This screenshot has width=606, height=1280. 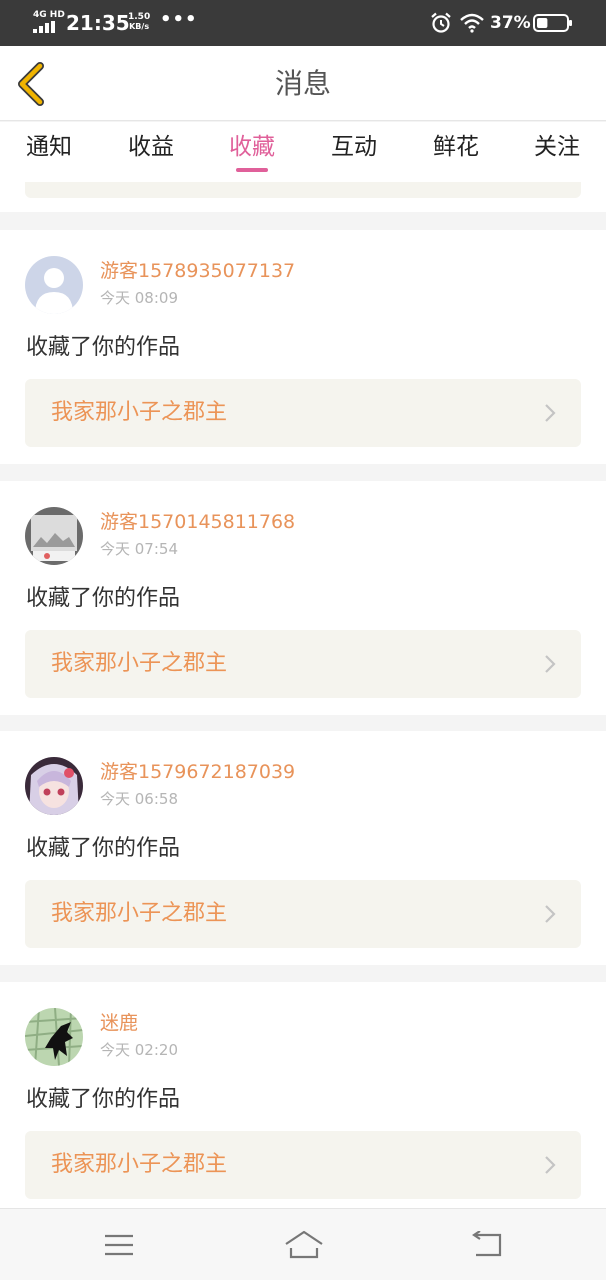 What do you see at coordinates (197, 772) in the screenshot?
I see `username: 游客1579672187039` at bounding box center [197, 772].